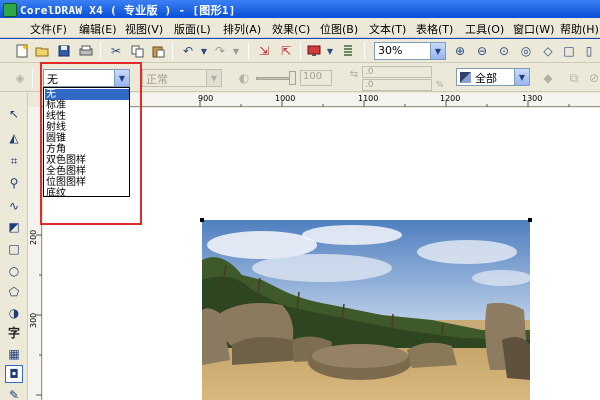 The height and width of the screenshot is (400, 600). Describe the element at coordinates (14, 161) in the screenshot. I see `crop-tool-icon: ⌗` at that location.